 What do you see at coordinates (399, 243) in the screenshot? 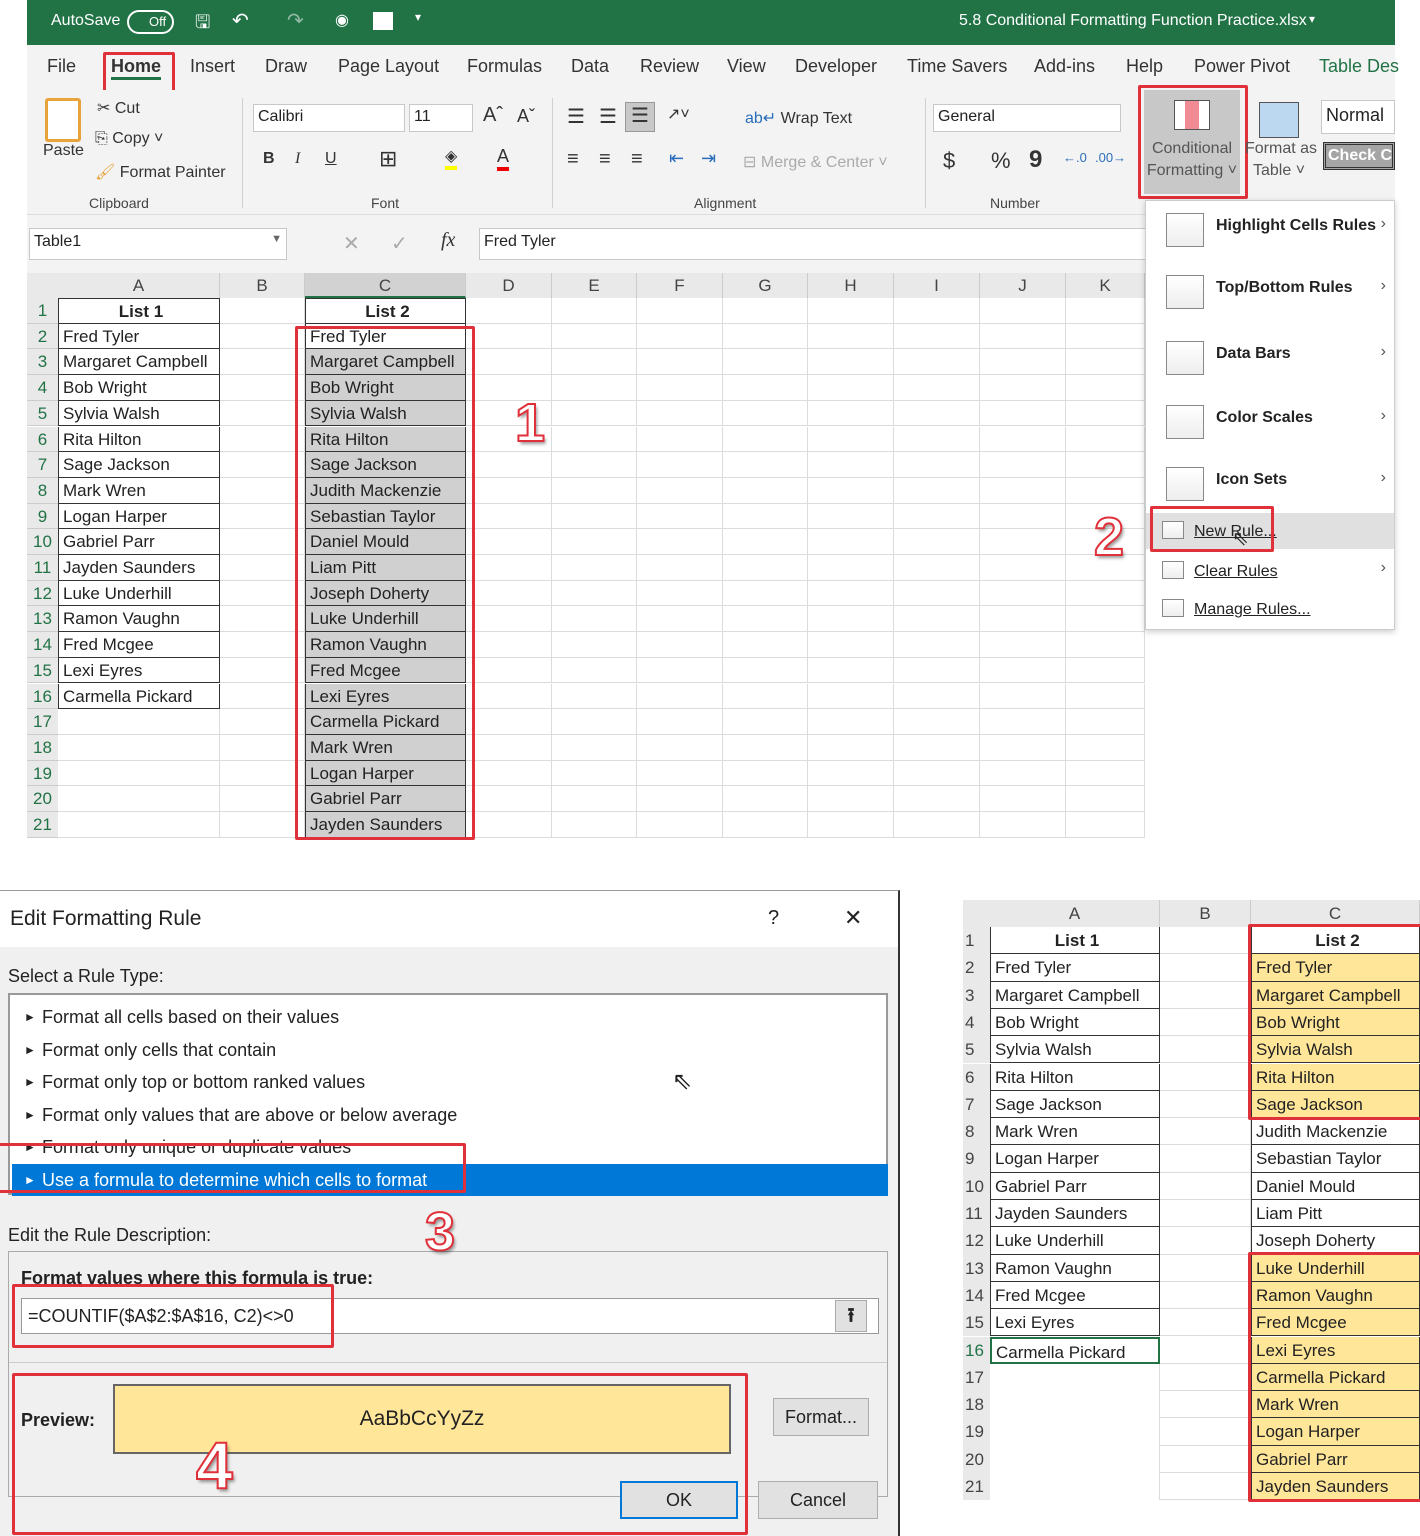
I see `confirm-entry-icon: ✓` at bounding box center [399, 243].